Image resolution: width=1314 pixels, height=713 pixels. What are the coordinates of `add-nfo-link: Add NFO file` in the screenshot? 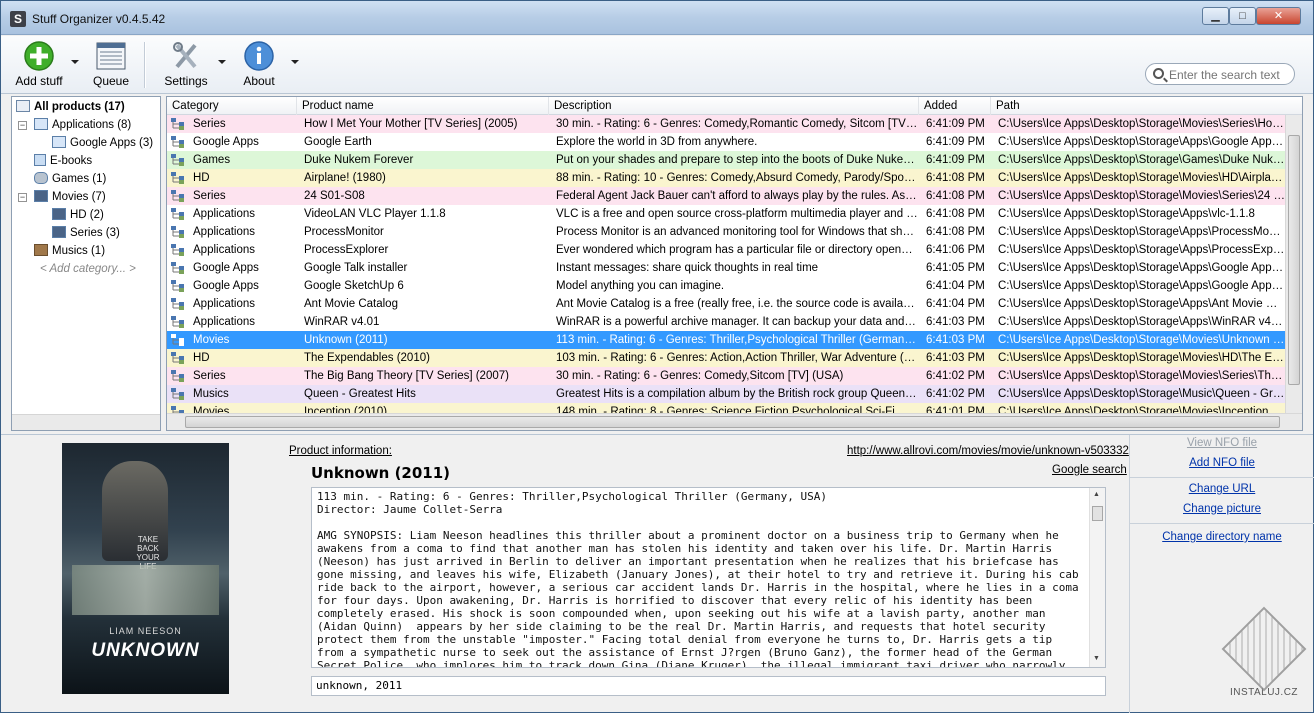 It's located at (1222, 463).